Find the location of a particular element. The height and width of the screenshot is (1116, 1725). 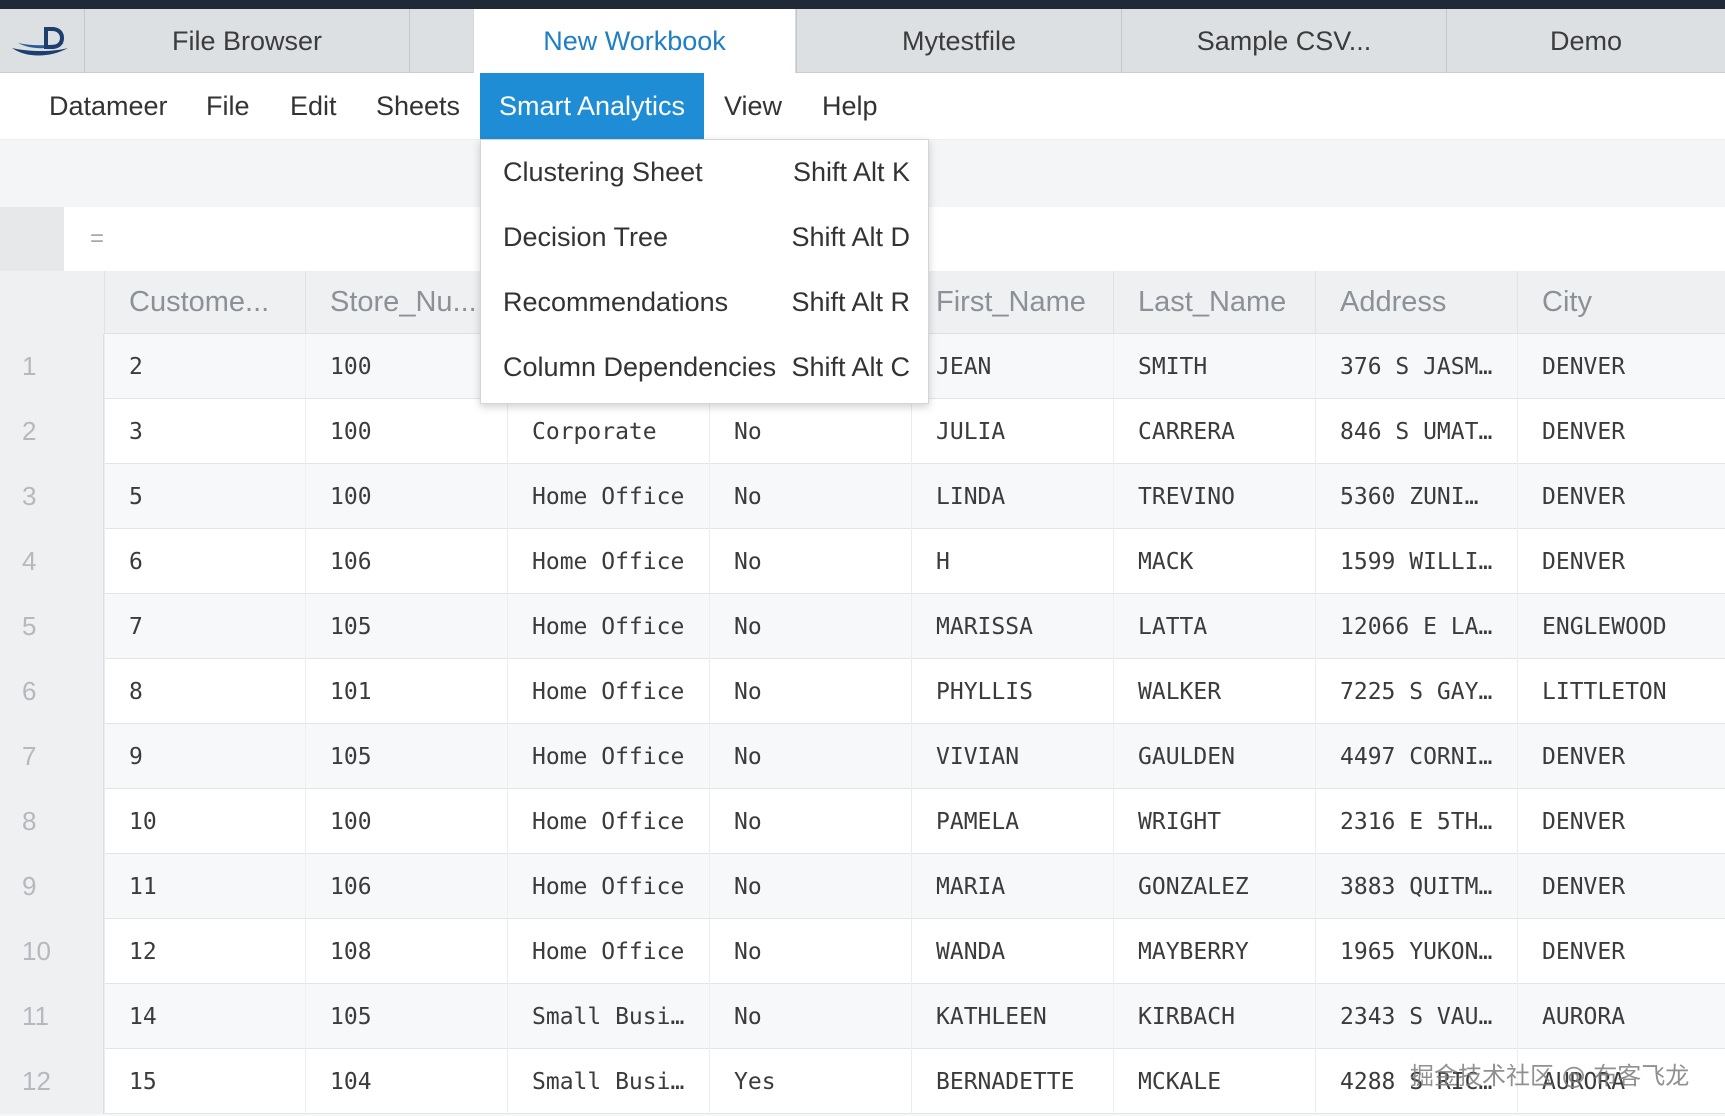

table-cell: PAMELA is located at coordinates (1012, 821).